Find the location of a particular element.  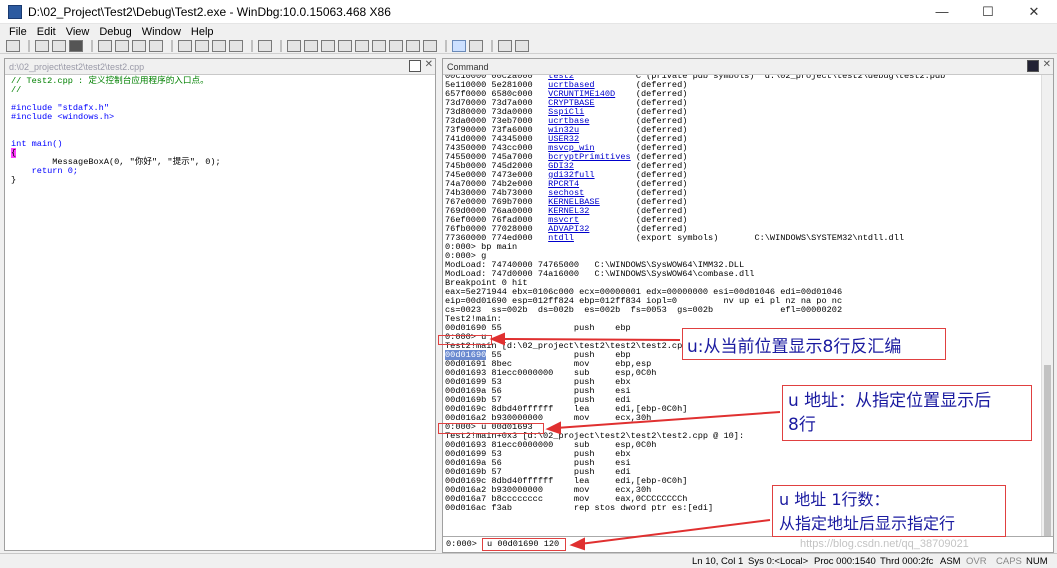

status-system: Sys 0:<Local> is located at coordinates (778, 561).